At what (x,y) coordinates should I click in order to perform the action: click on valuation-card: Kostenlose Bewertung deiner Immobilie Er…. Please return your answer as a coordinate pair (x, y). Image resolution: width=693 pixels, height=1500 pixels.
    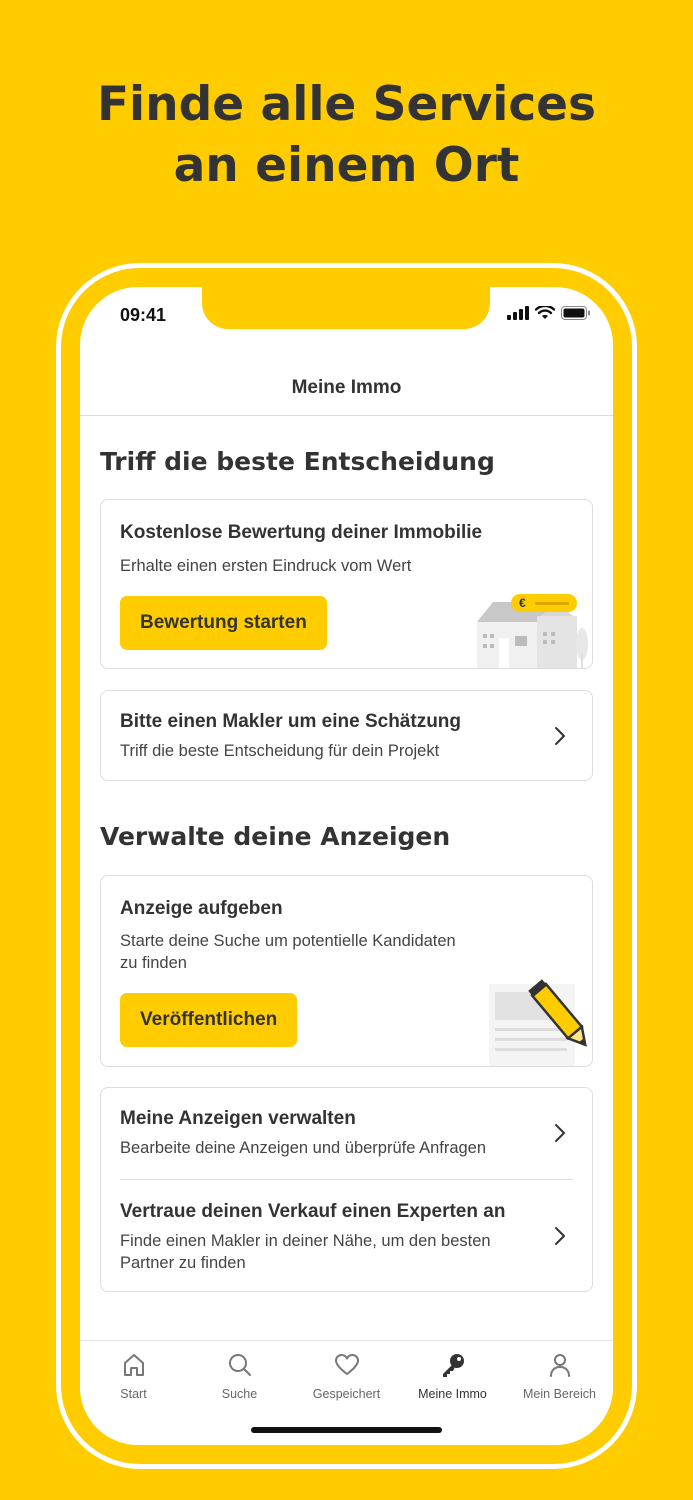
    Looking at the image, I should click on (346, 584).